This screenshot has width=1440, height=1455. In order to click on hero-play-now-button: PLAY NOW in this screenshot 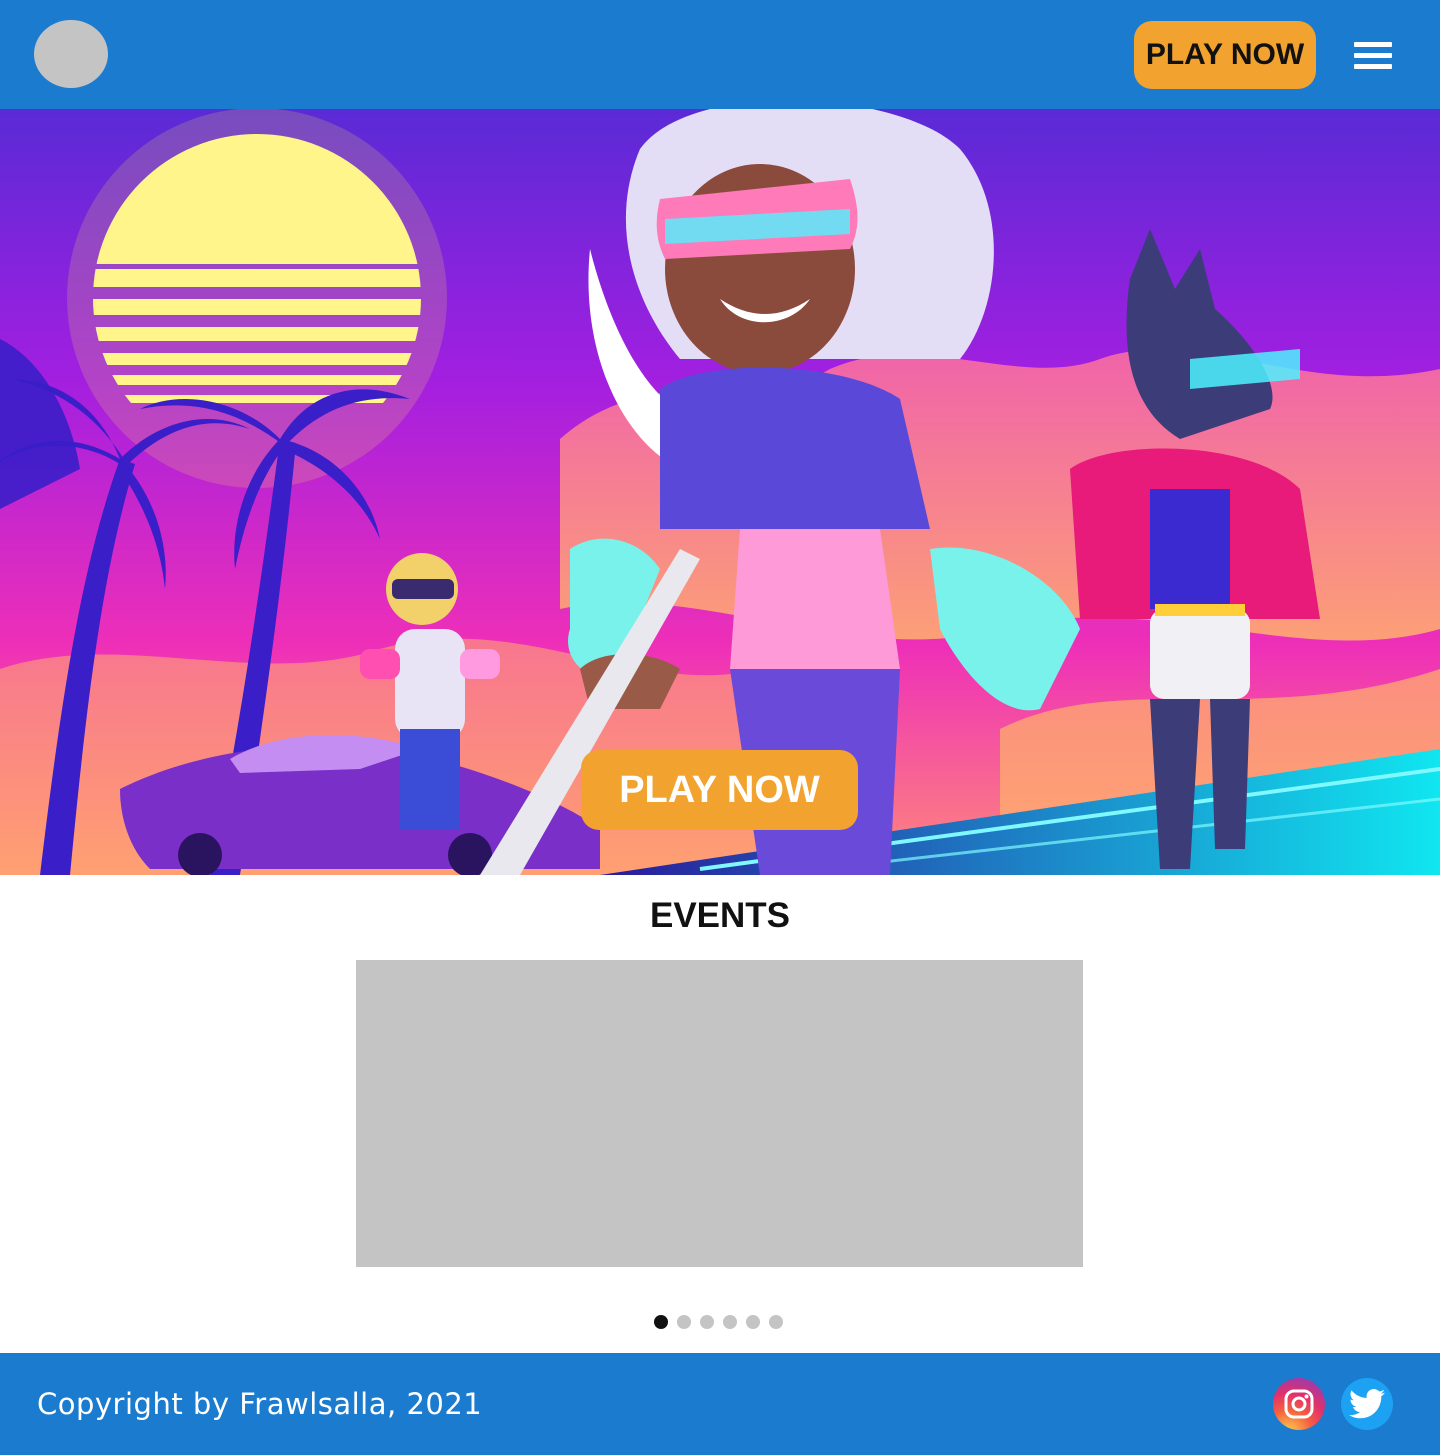, I will do `click(719, 790)`.